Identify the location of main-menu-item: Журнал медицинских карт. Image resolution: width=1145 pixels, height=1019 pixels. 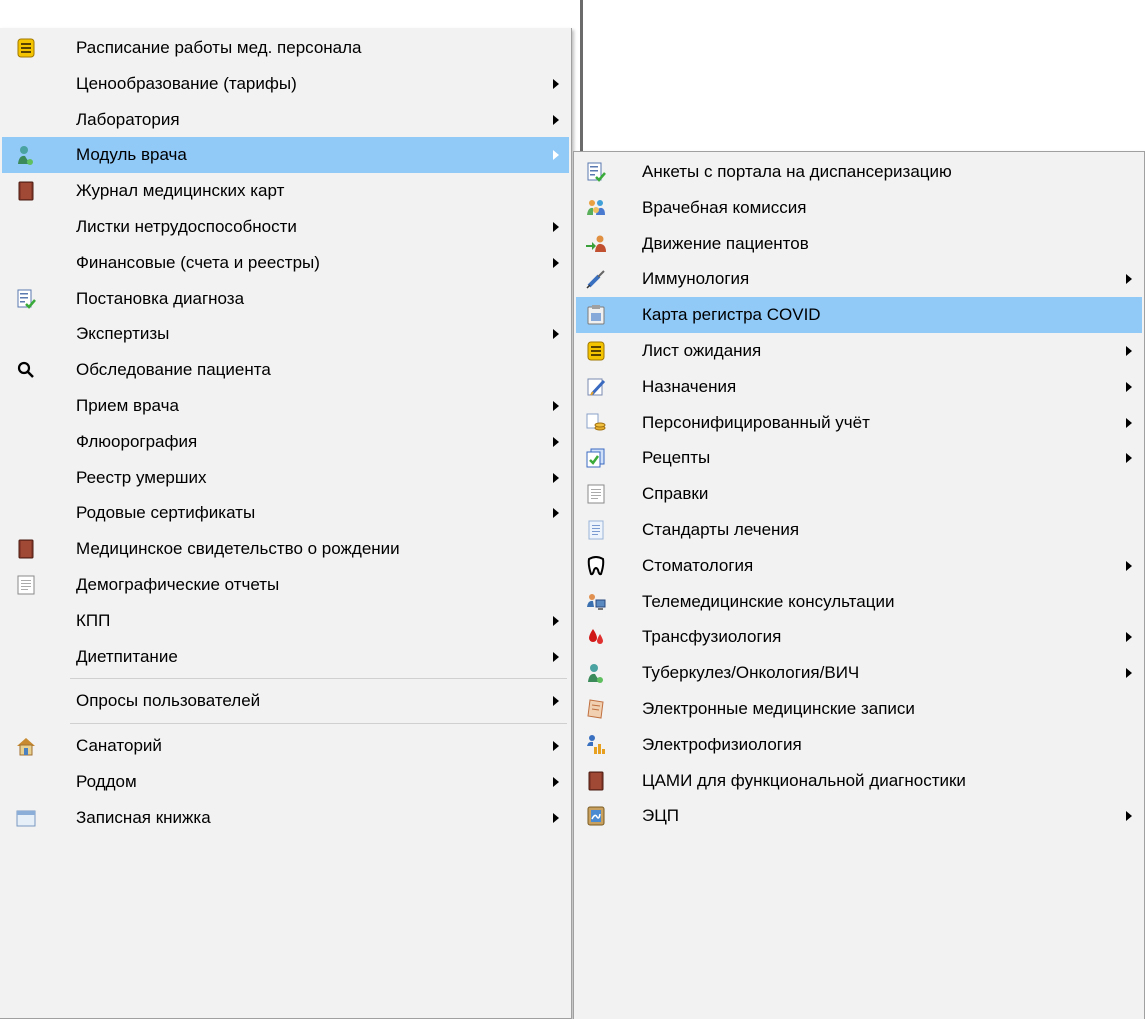
(285, 191).